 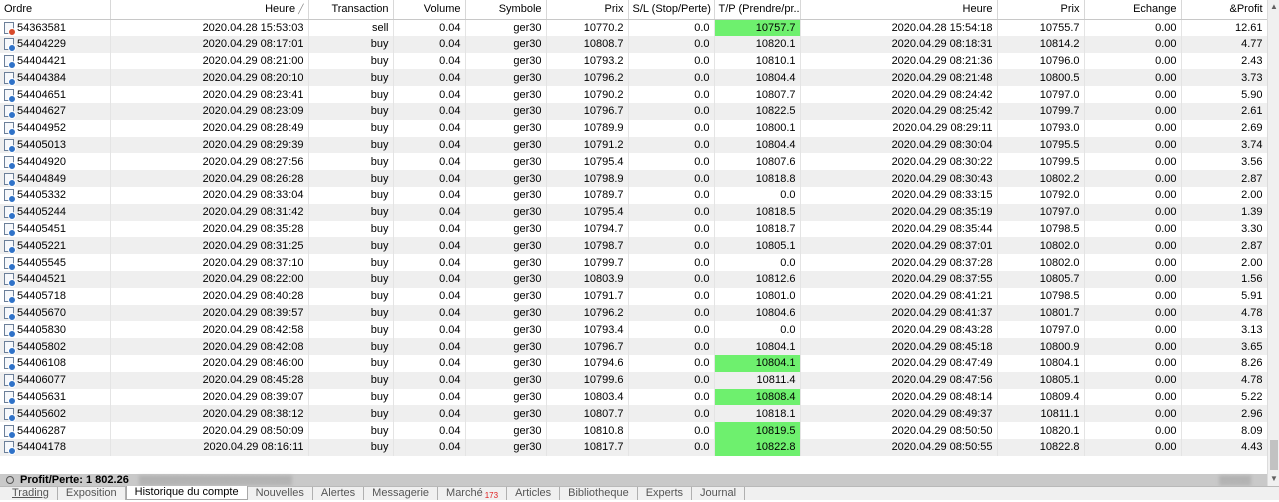 I want to click on cell-heure2: 2020.04.29 08:45:18, so click(x=899, y=346).